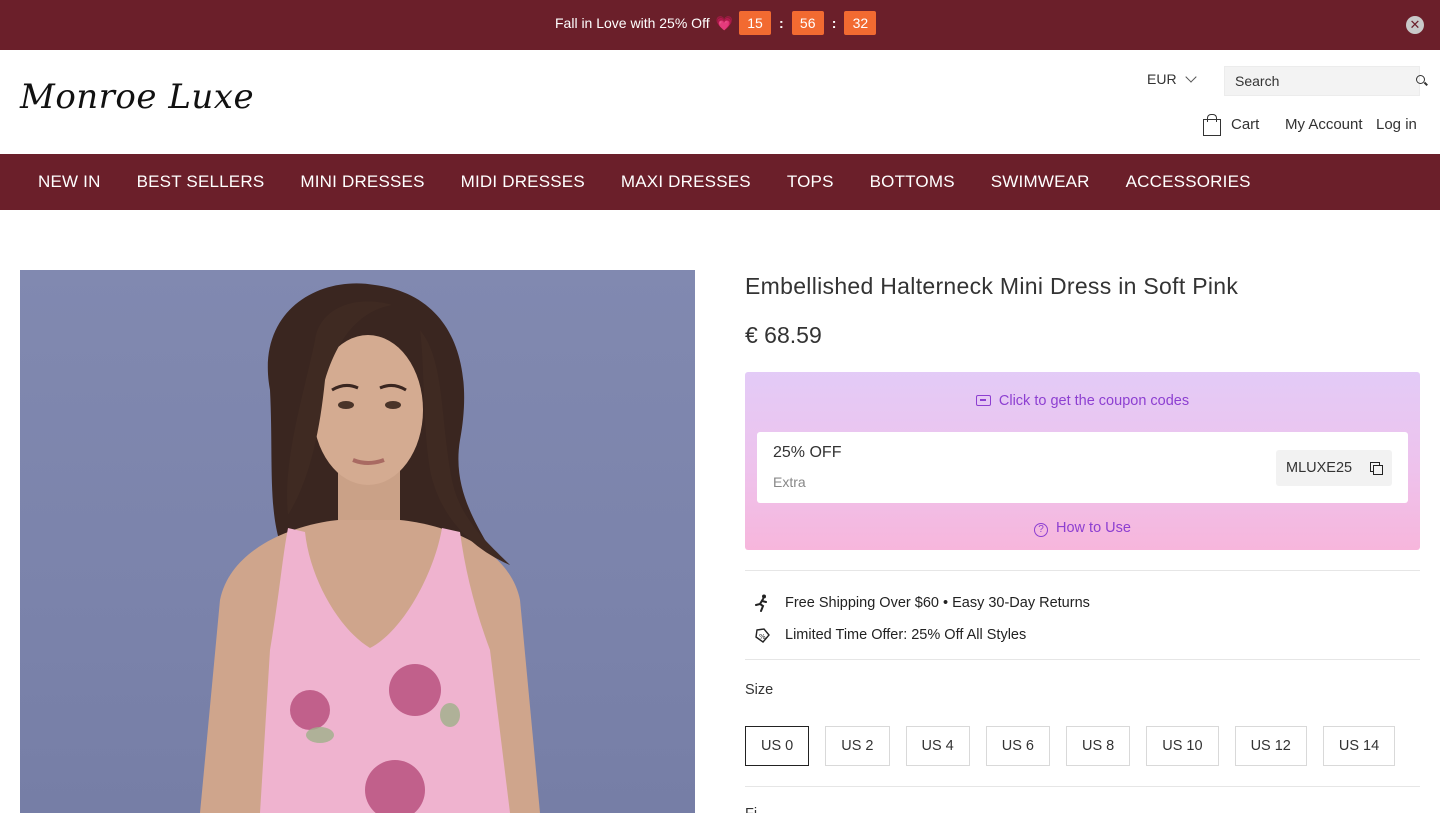 The image size is (1440, 813). Describe the element at coordinates (1040, 182) in the screenshot. I see `nav-item-swimwear: SWIMWEAR` at that location.